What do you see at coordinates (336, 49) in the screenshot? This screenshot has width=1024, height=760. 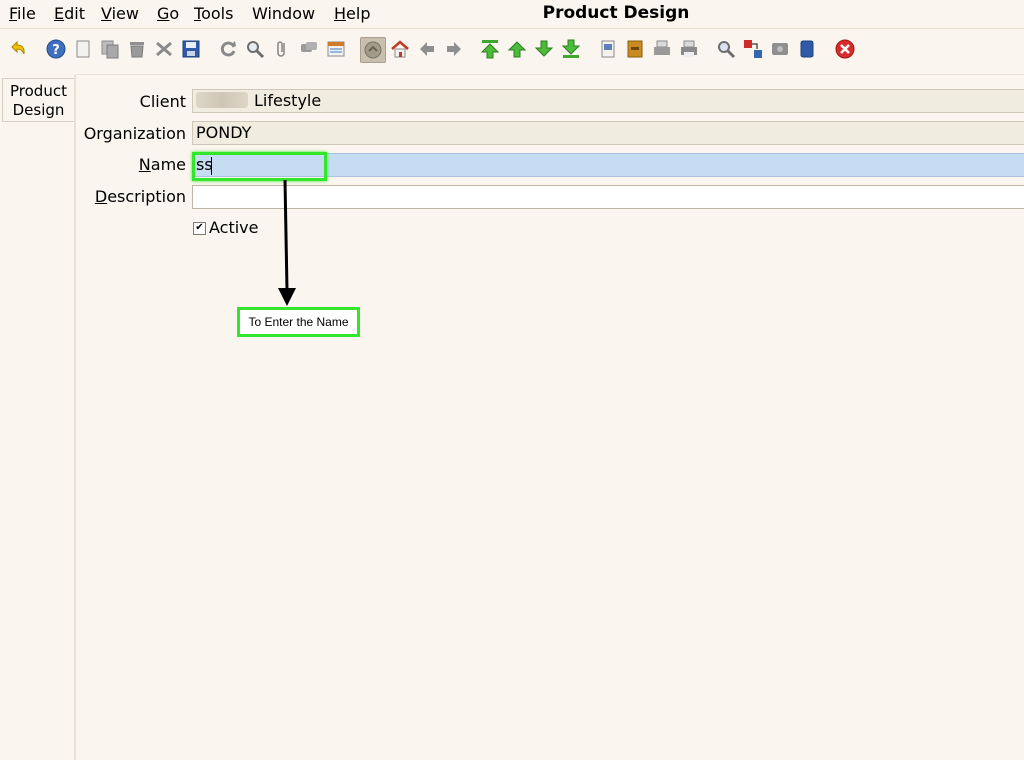 I see `grid-toggle-icon` at bounding box center [336, 49].